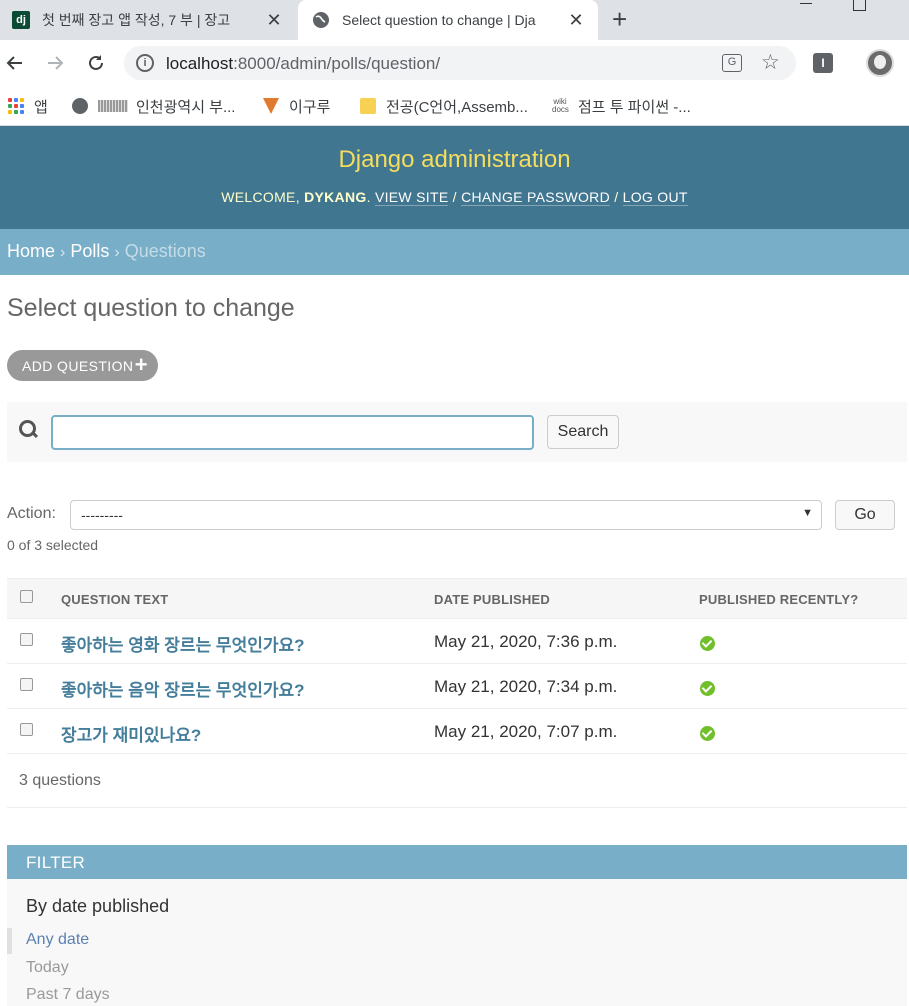 The width and height of the screenshot is (909, 1006). What do you see at coordinates (89, 251) in the screenshot?
I see `breadcrumb-polls: Polls` at bounding box center [89, 251].